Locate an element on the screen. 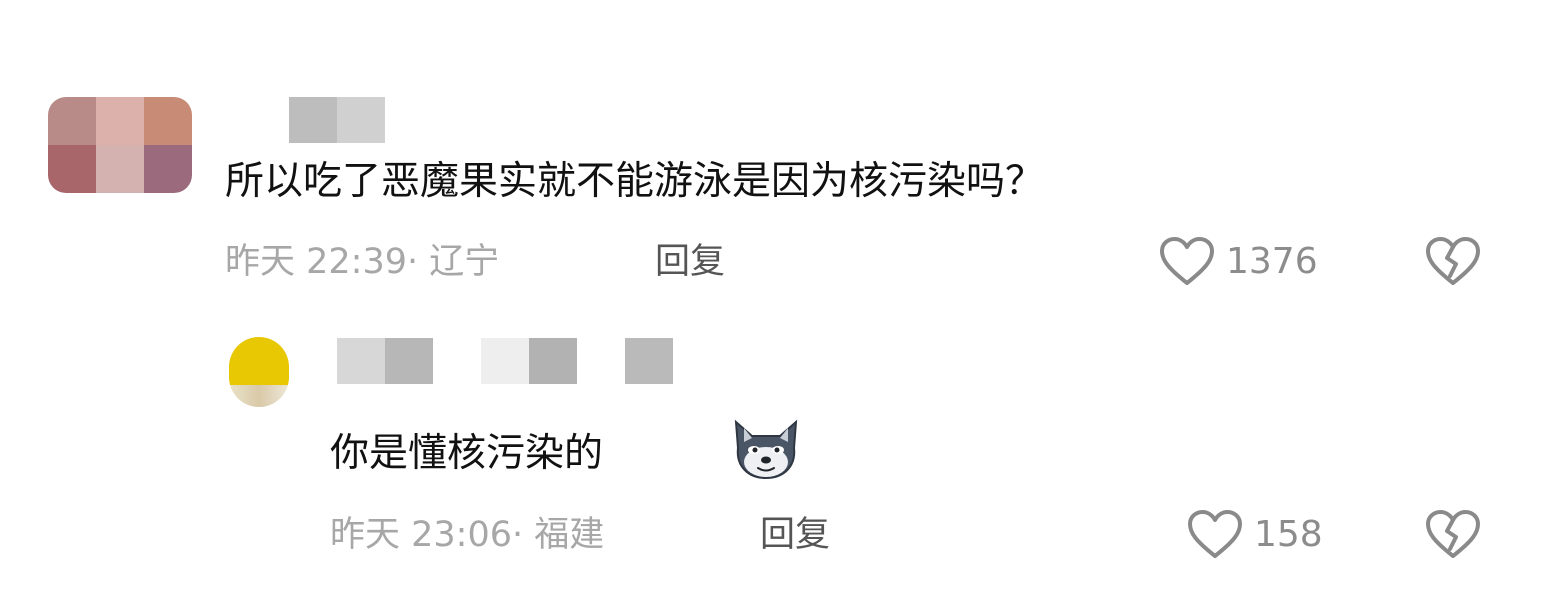 The height and width of the screenshot is (600, 1546). reply-button: 回复 is located at coordinates (690, 262).